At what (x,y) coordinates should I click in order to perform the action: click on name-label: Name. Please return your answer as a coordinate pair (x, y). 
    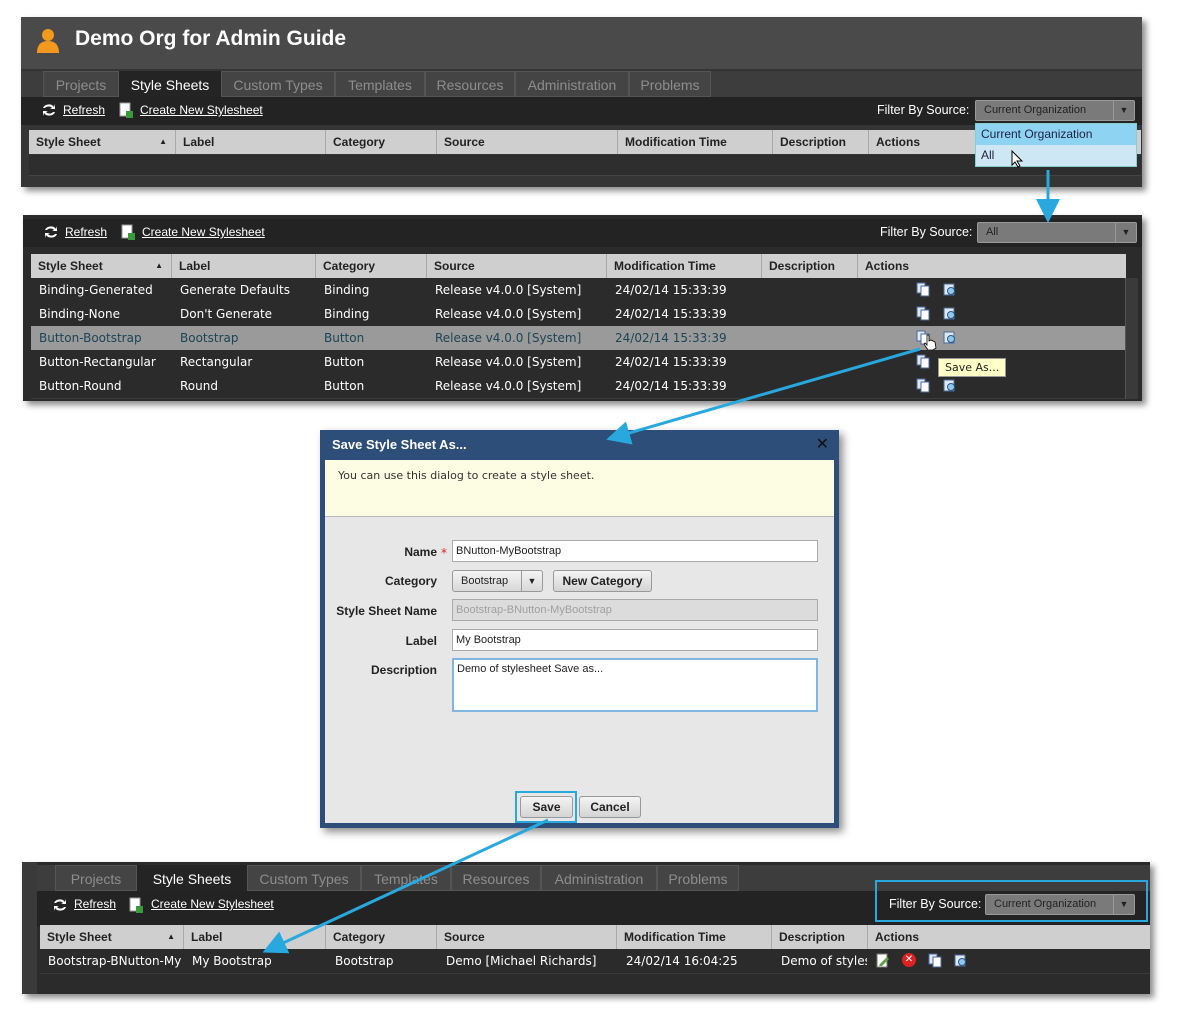
    Looking at the image, I should click on (420, 552).